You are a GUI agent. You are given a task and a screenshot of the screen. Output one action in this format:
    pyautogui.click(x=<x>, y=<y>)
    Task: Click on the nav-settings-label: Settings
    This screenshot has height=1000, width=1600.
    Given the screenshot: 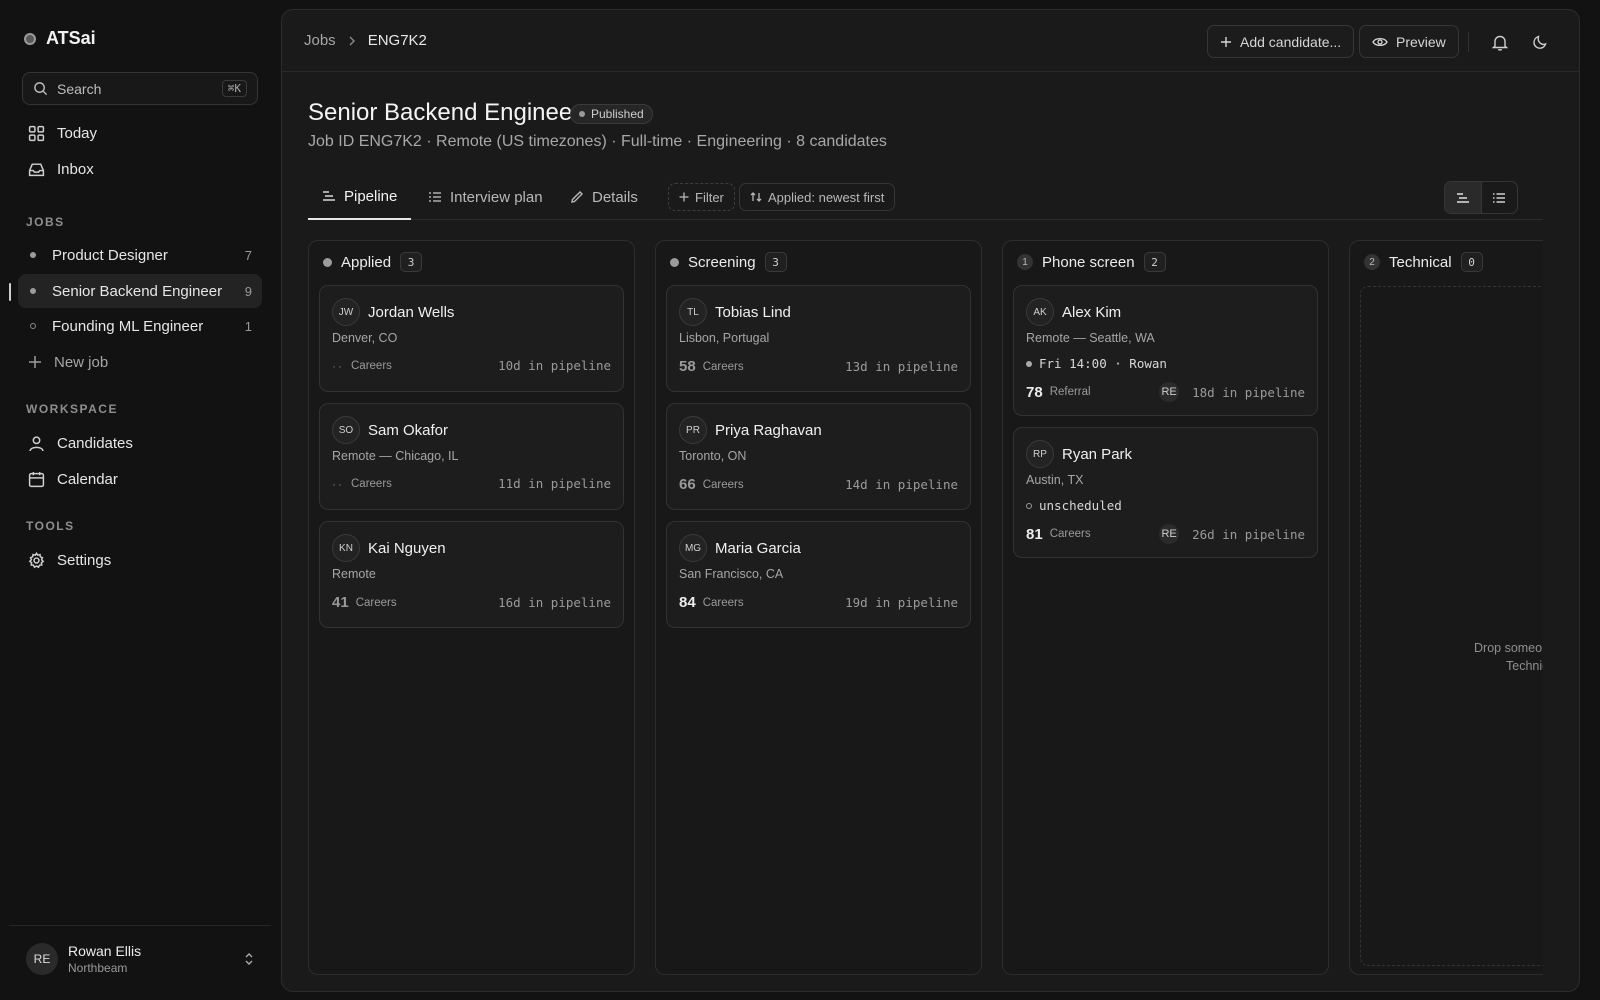 What is the action you would take?
    pyautogui.click(x=84, y=560)
    